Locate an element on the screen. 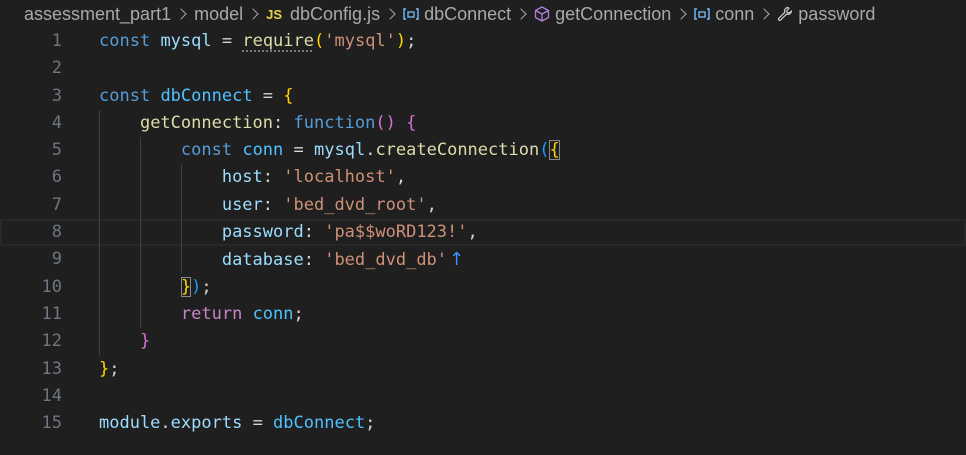 The image size is (966, 455). code-content: }; is located at coordinates (109, 369).